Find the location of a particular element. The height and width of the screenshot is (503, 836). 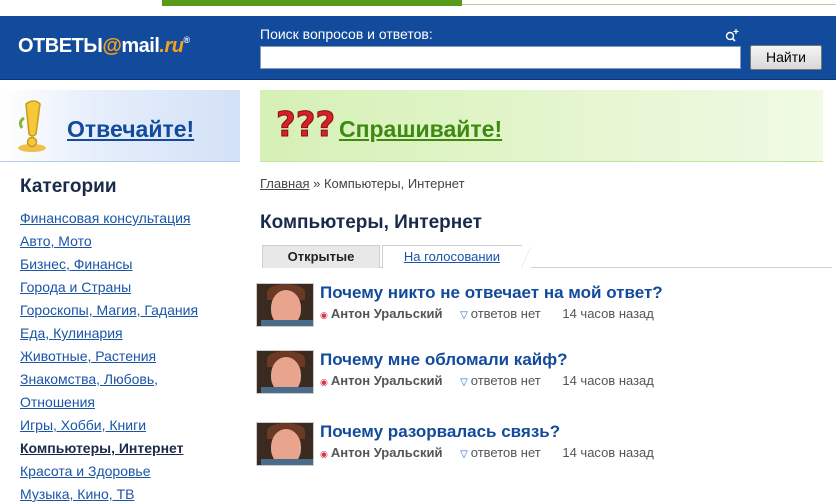

logo-text-ru: .ru is located at coordinates (171, 46).